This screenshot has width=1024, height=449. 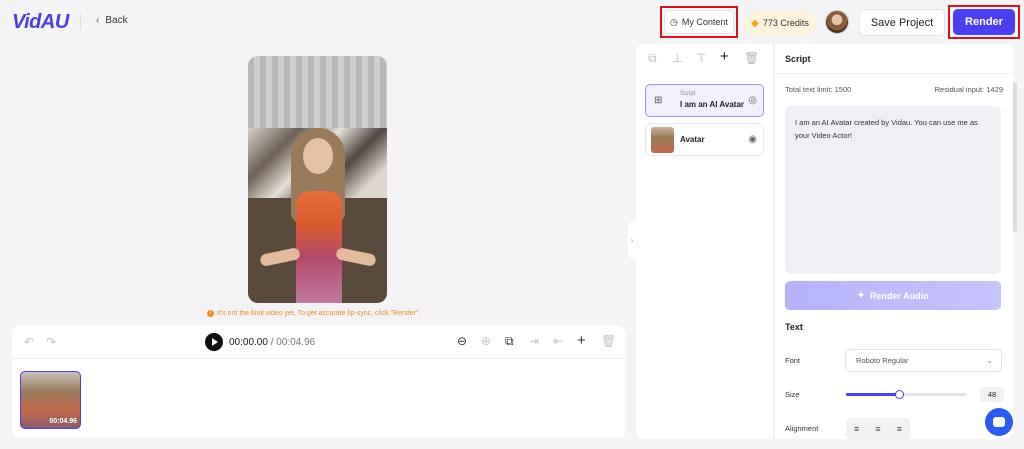 What do you see at coordinates (755, 23) in the screenshot?
I see `diamond-icon: ◆` at bounding box center [755, 23].